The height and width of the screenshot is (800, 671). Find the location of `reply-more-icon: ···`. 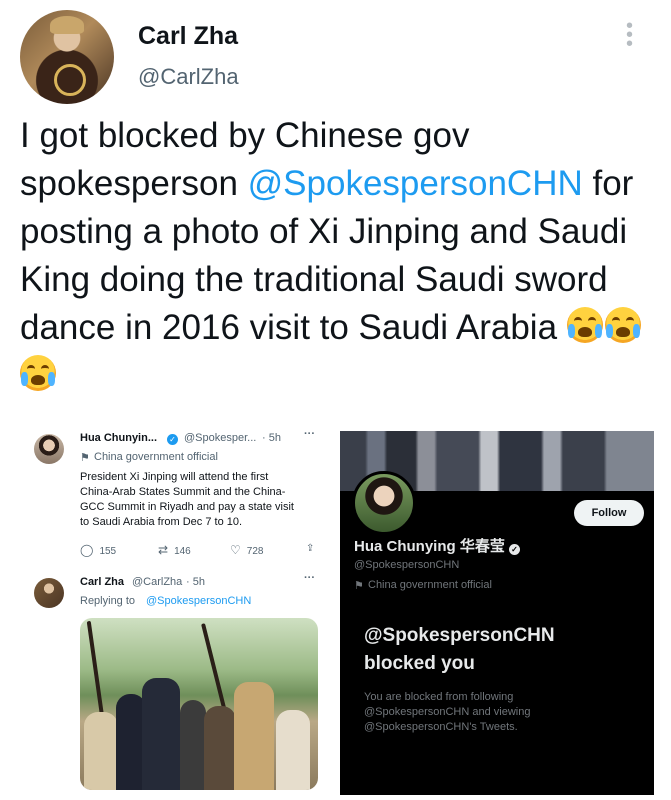

reply-more-icon: ··· is located at coordinates (309, 578).